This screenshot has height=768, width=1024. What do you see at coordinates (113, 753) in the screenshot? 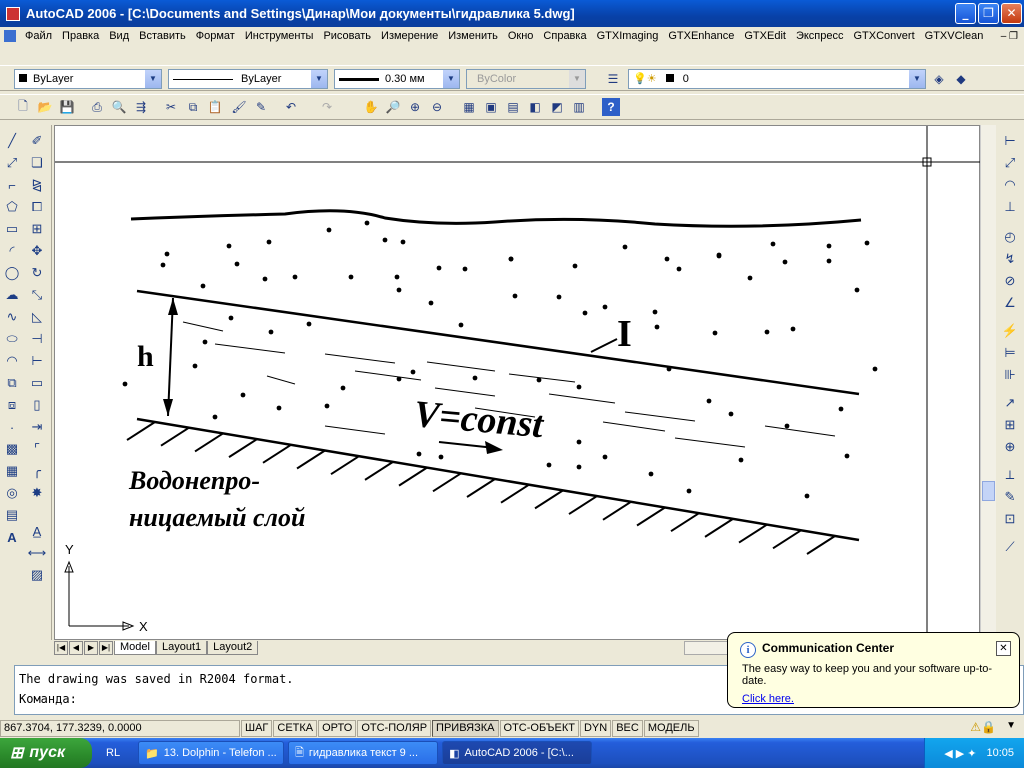
I see `language-indicator: RL` at bounding box center [113, 753].